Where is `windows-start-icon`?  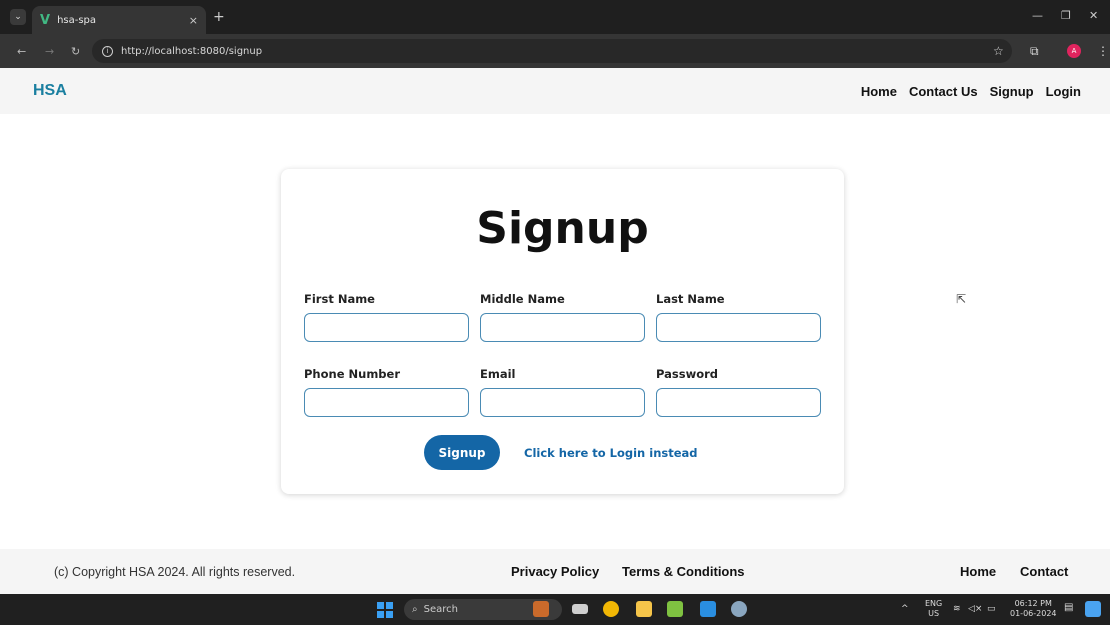
windows-start-icon is located at coordinates (385, 610).